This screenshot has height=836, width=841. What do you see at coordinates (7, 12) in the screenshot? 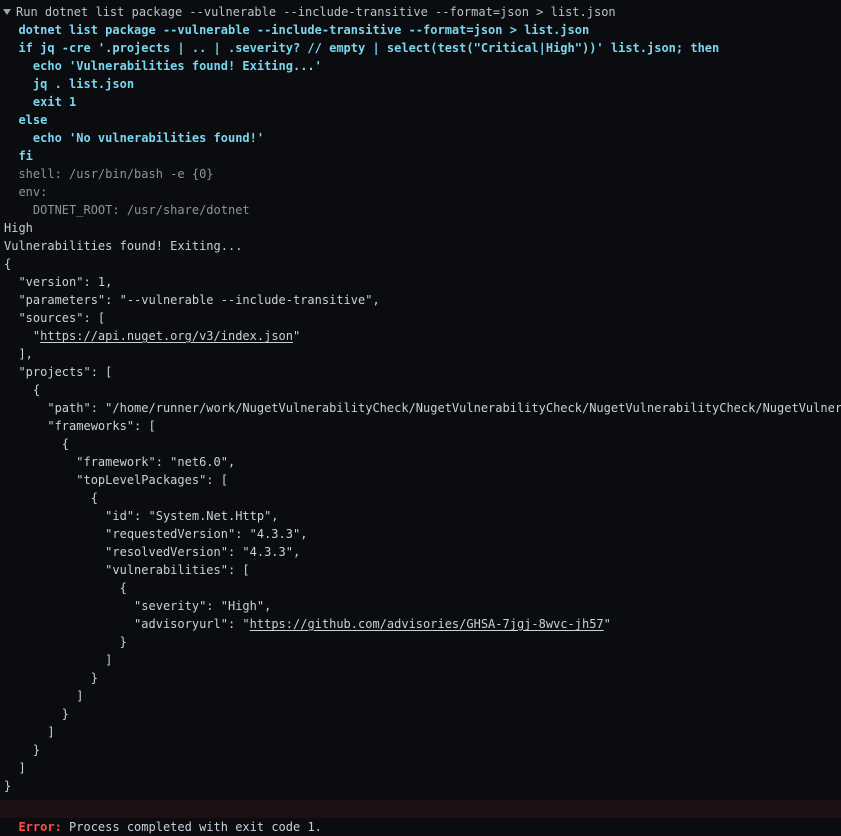
I see `triangle-down-icon` at bounding box center [7, 12].